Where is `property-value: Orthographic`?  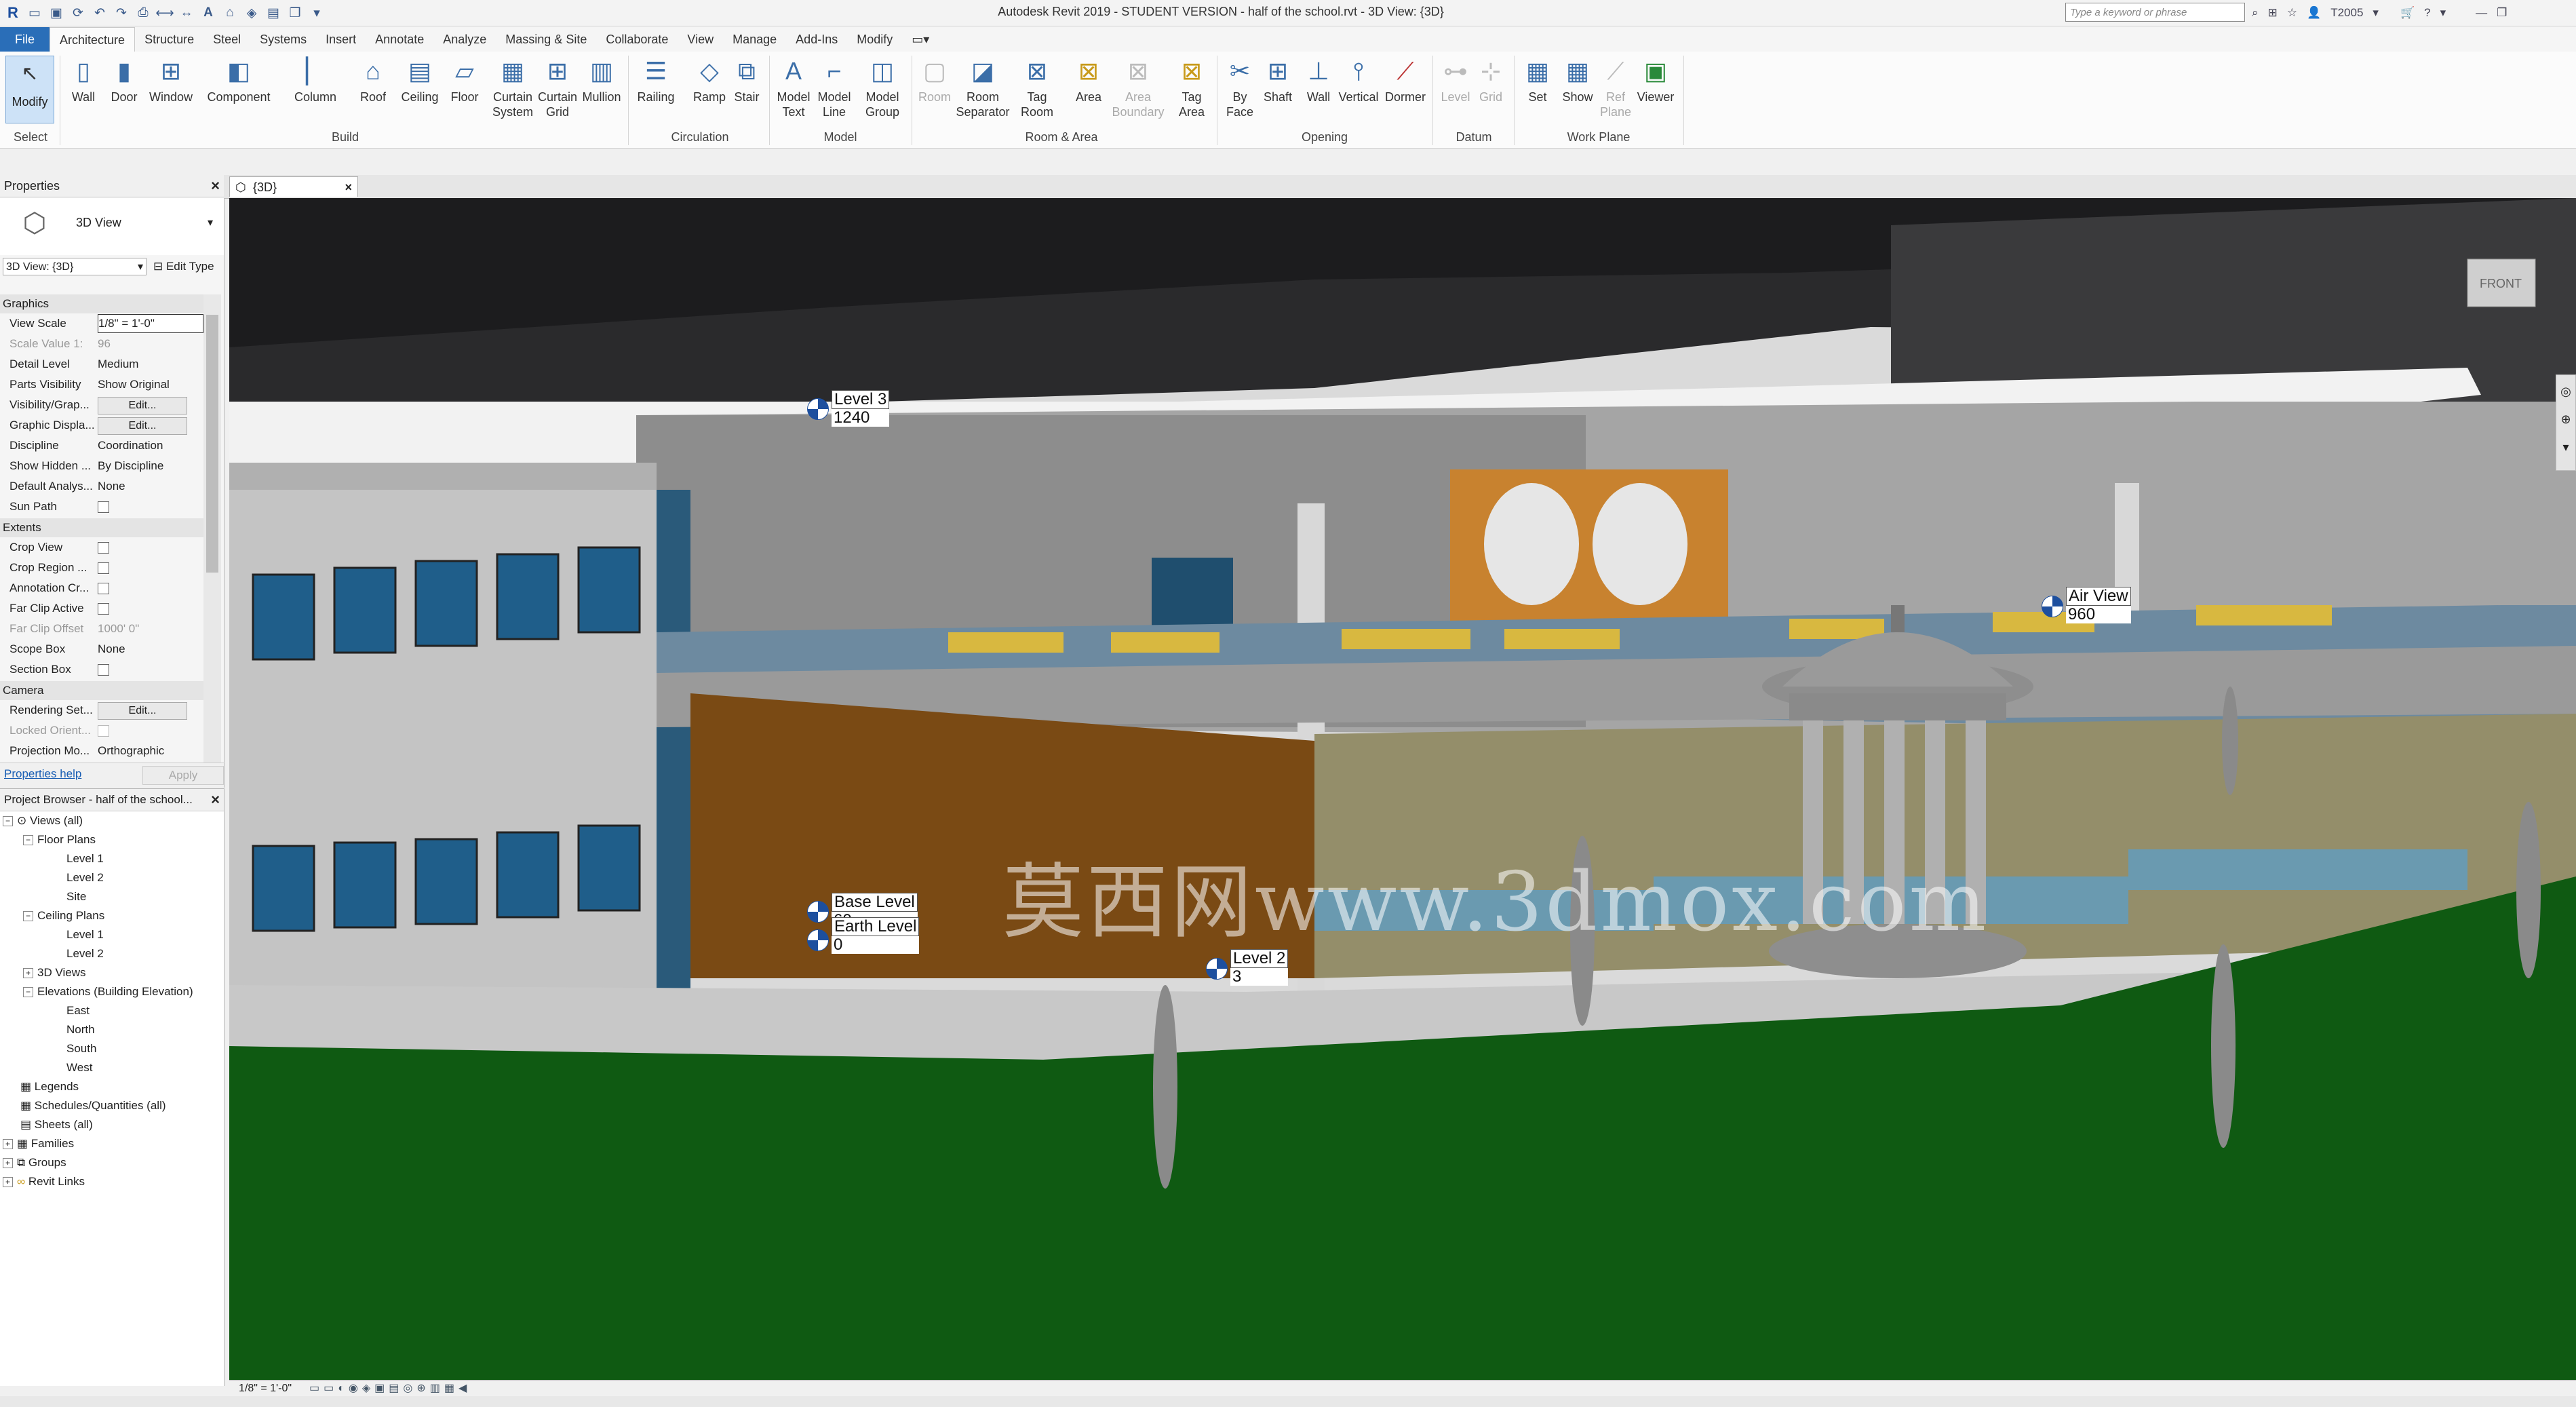 property-value: Orthographic is located at coordinates (150, 751).